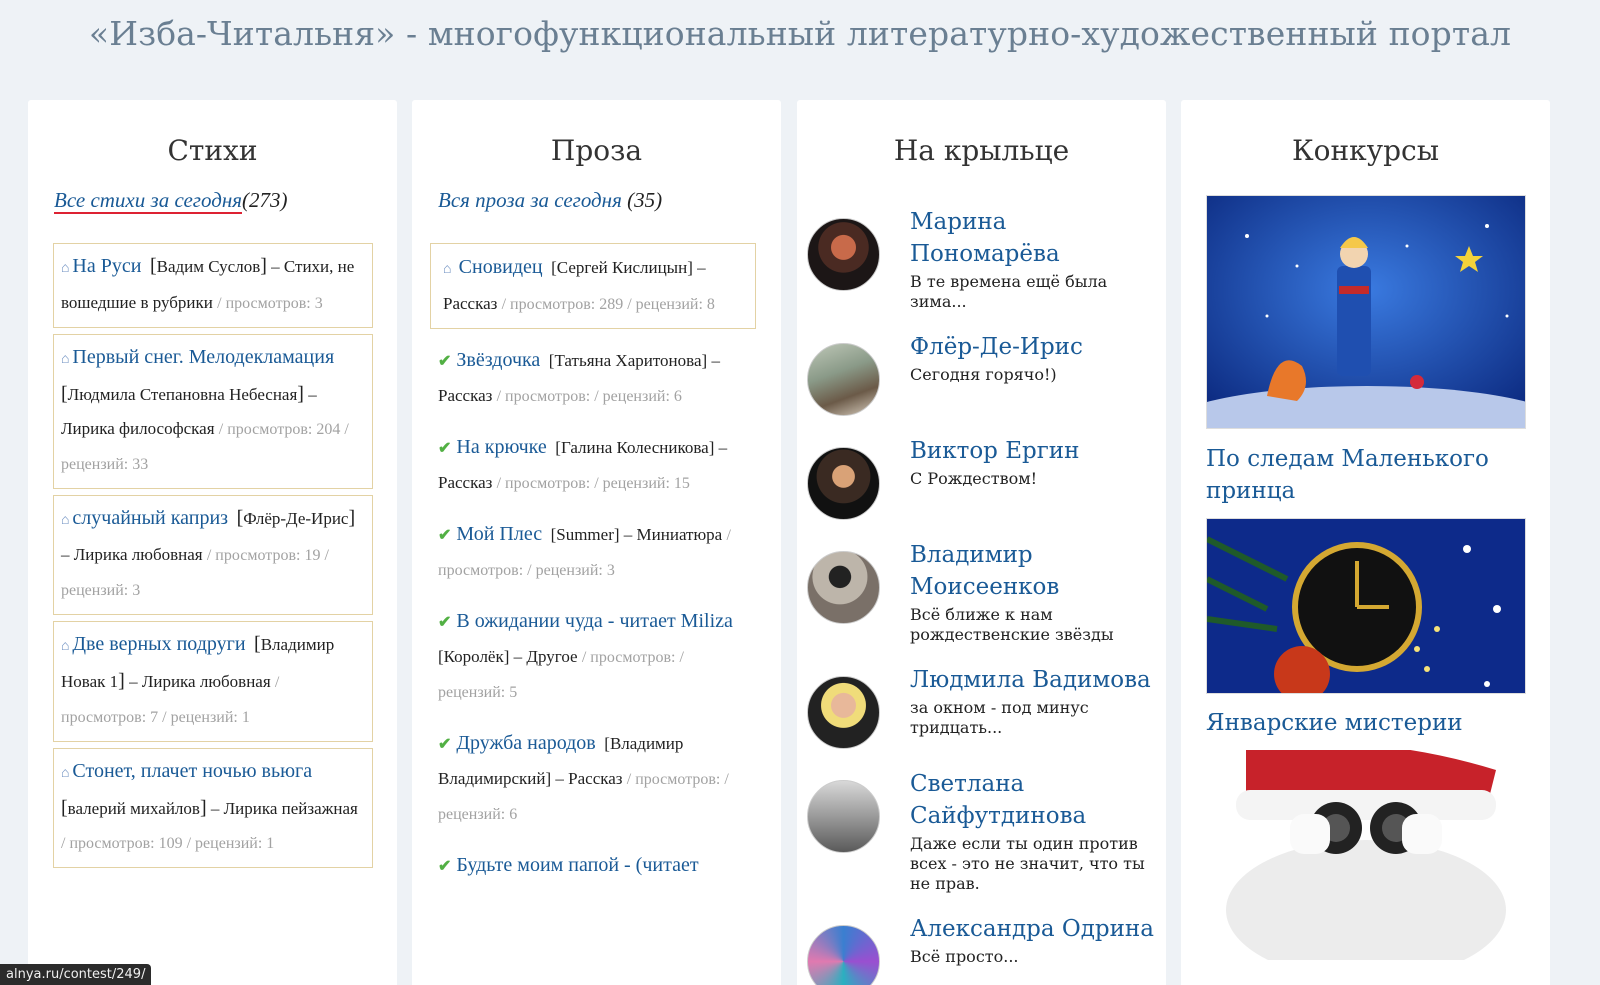  Describe the element at coordinates (76, 974) in the screenshot. I see `status-bar-url: alnya.ru/contest/249/` at that location.